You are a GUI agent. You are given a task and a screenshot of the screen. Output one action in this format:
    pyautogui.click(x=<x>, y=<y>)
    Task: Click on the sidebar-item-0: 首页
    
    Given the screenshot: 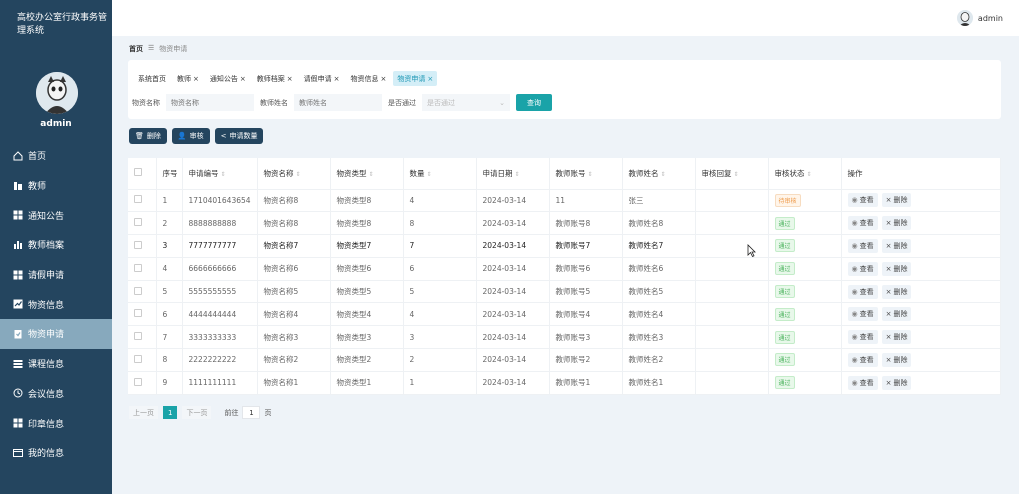 What is the action you would take?
    pyautogui.click(x=56, y=156)
    